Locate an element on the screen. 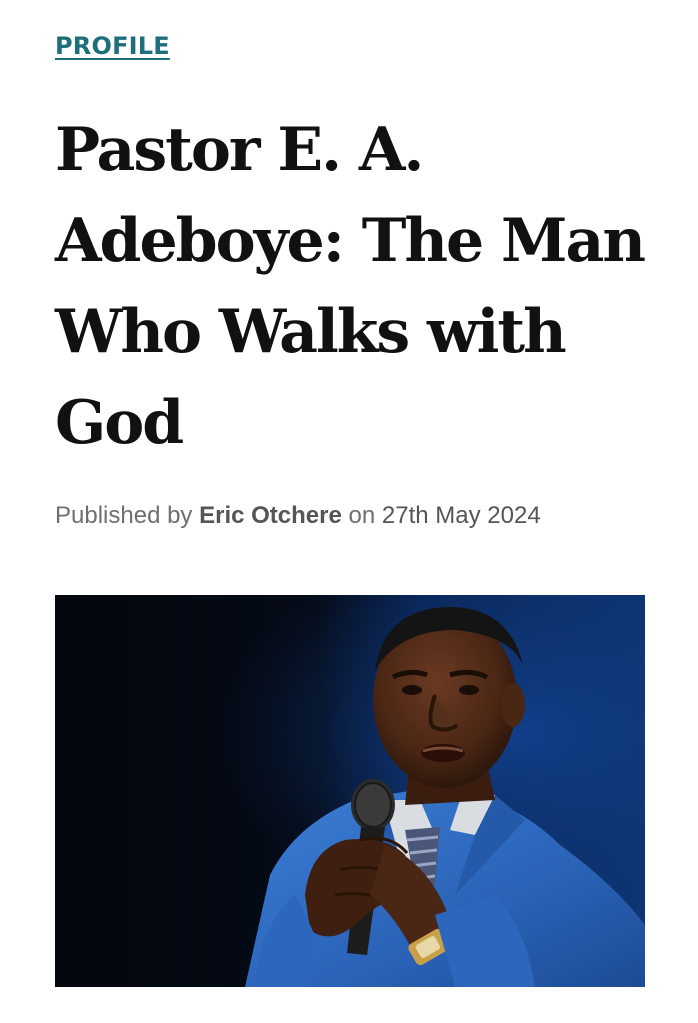  publish-date: 27th May 2024 is located at coordinates (461, 515).